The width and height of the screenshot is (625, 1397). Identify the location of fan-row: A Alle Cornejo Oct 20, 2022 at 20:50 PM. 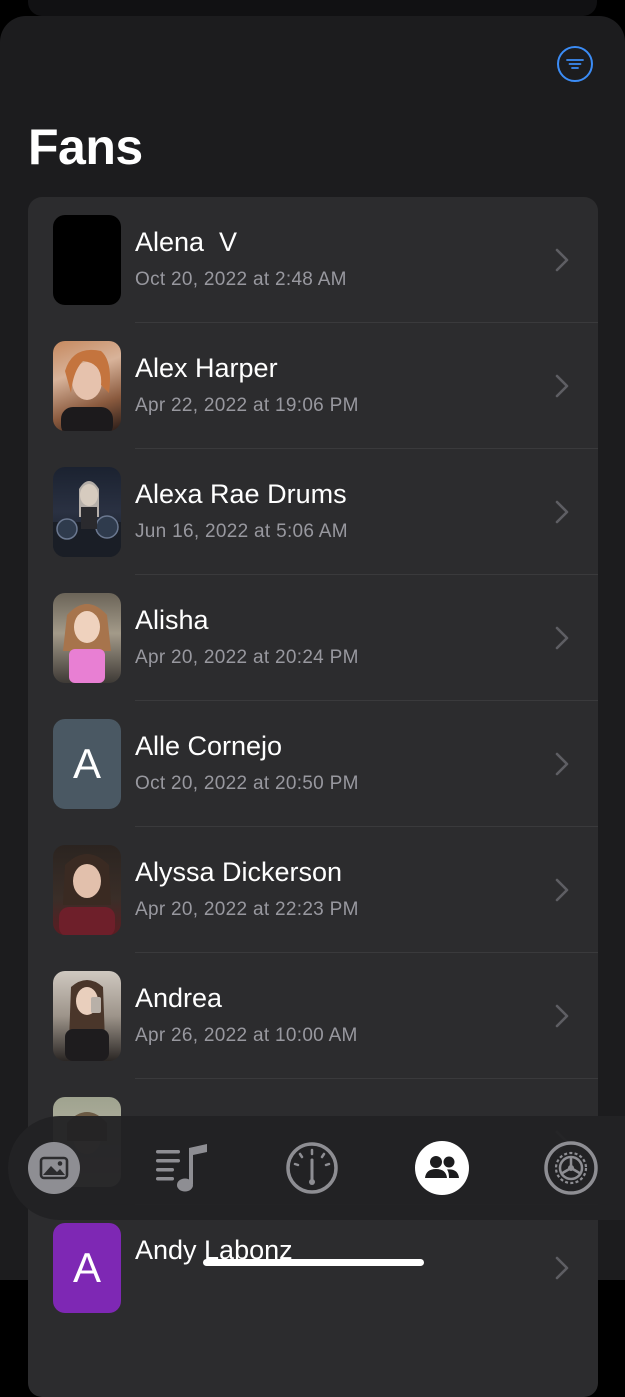
(313, 764).